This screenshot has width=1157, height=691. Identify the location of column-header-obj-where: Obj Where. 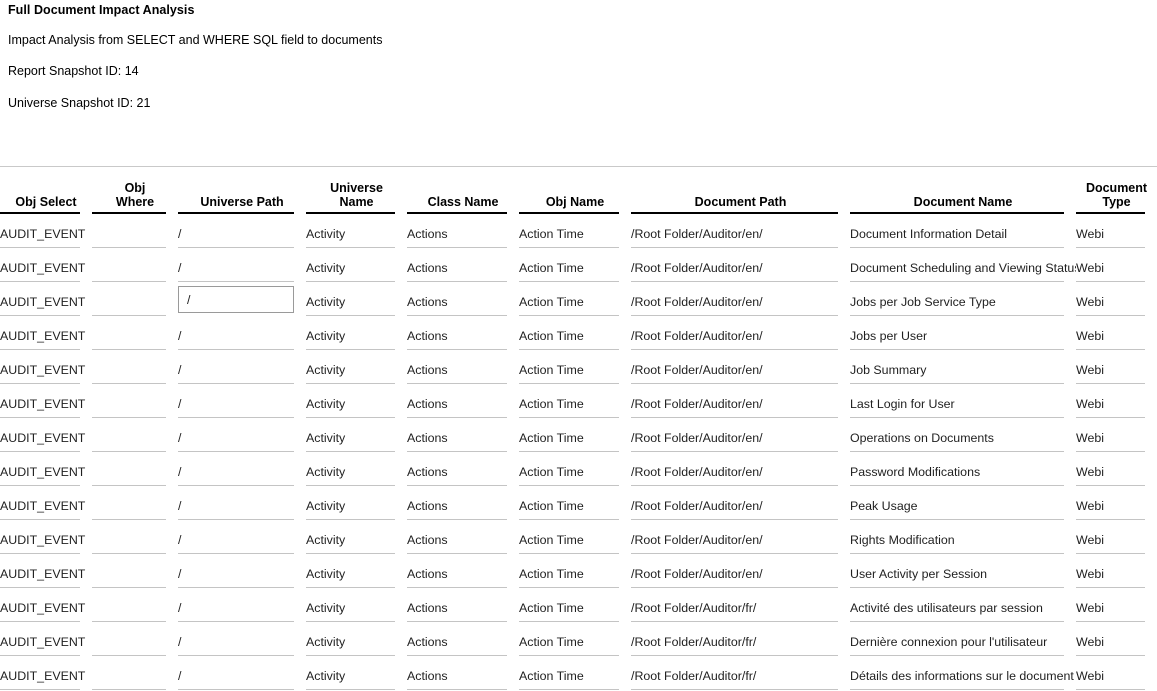
(135, 195).